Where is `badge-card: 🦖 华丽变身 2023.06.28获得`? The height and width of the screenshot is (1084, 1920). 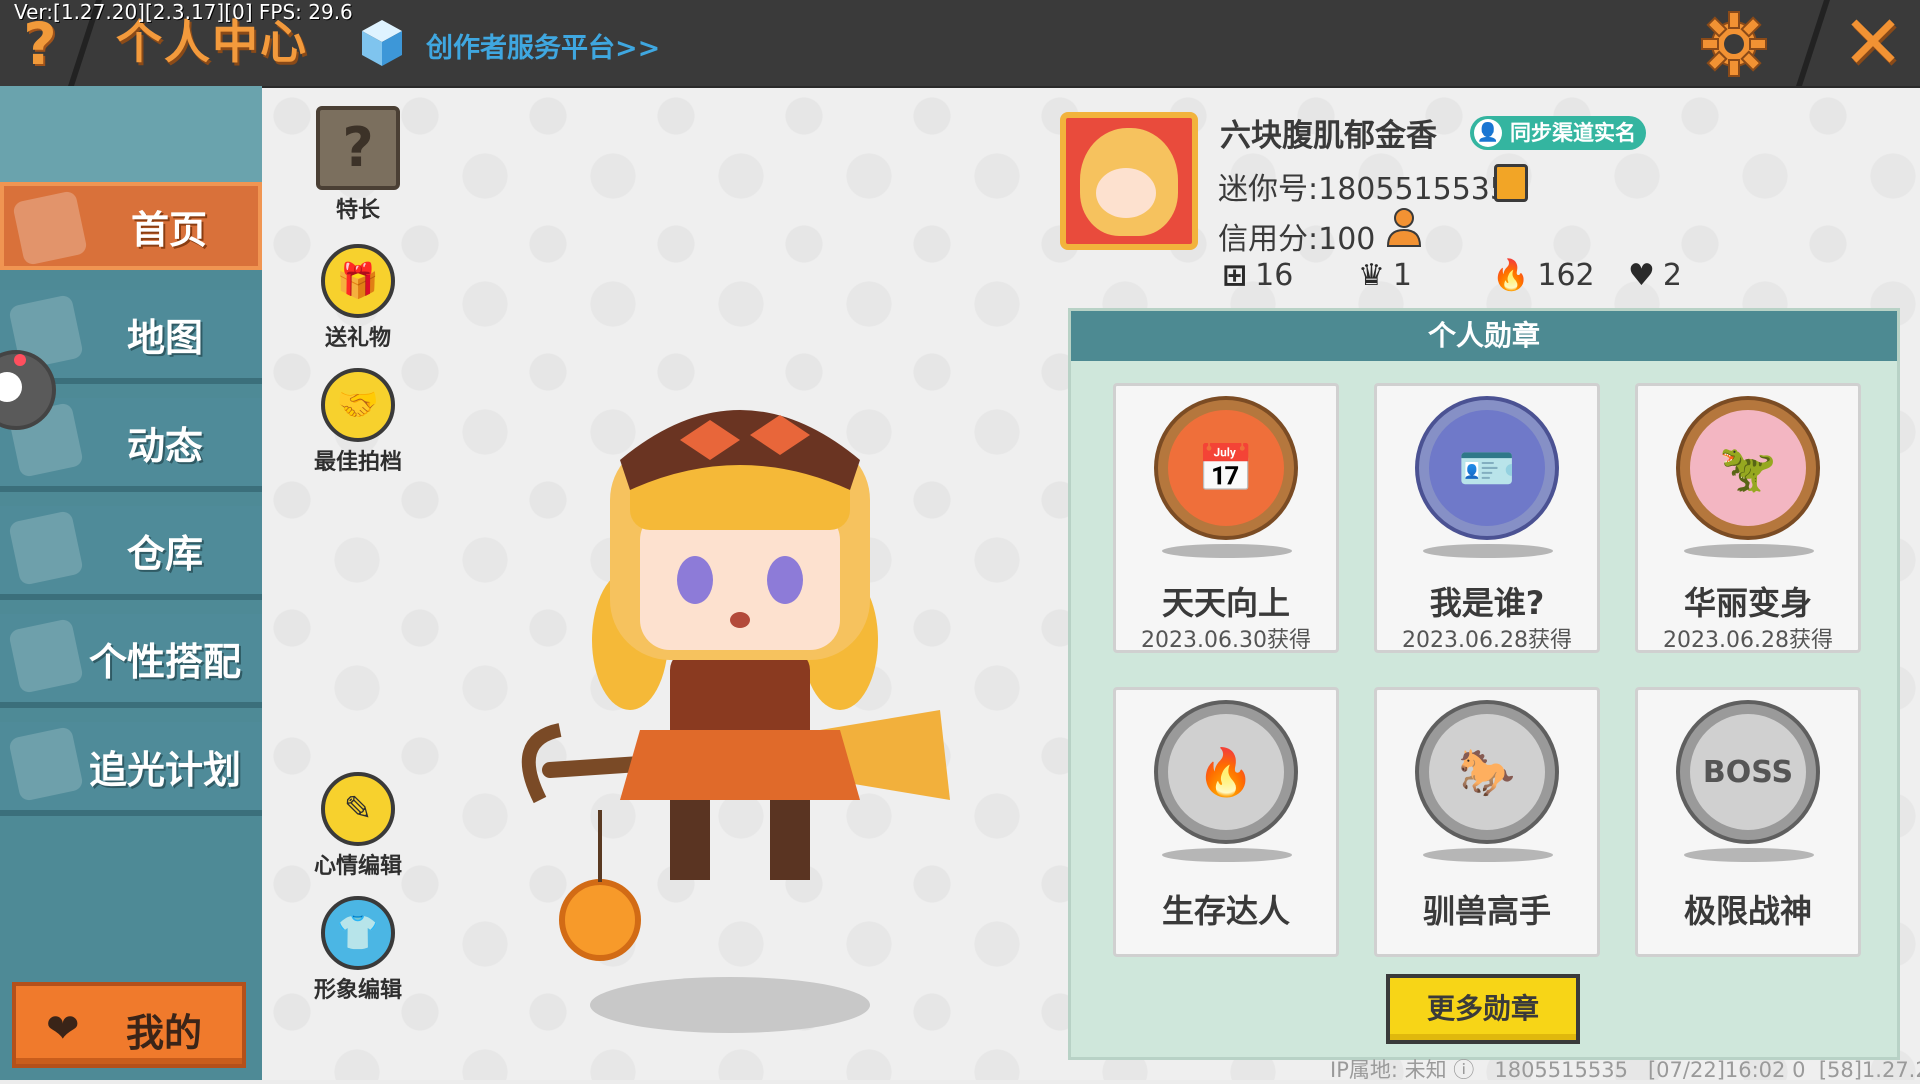 badge-card: 🦖 华丽变身 2023.06.28获得 is located at coordinates (1748, 518).